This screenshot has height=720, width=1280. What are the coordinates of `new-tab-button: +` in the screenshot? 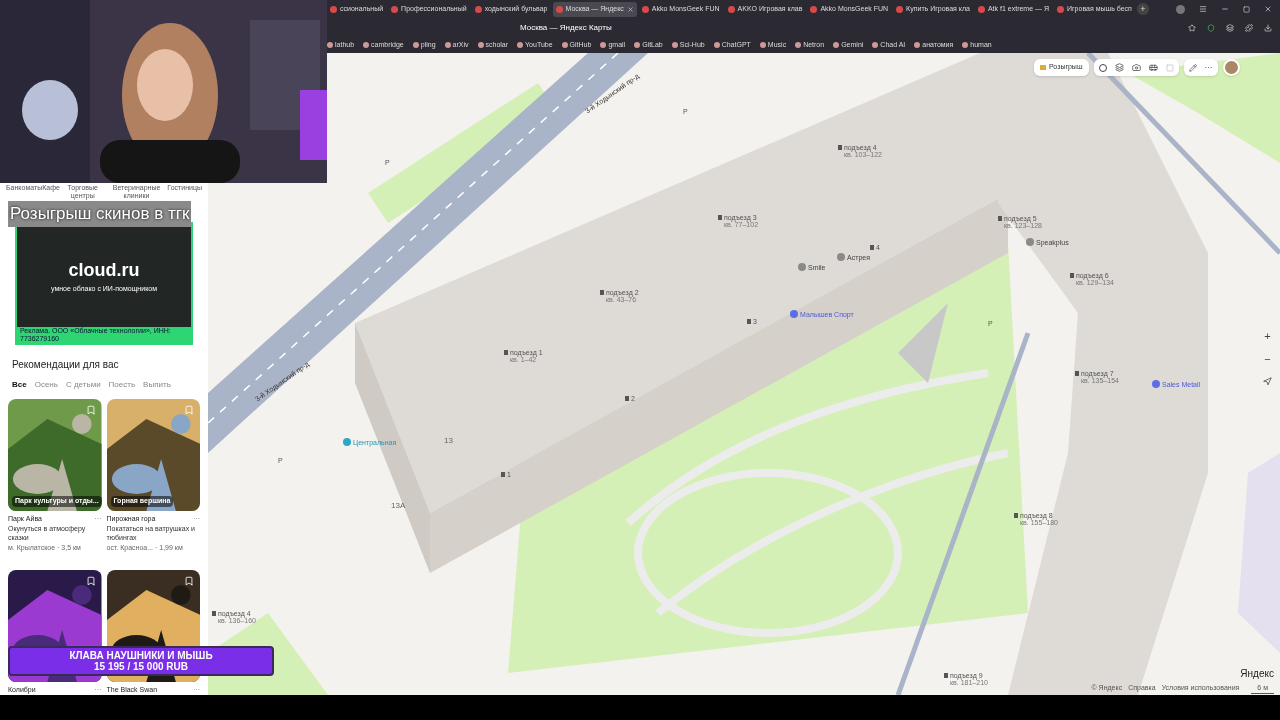 It's located at (1142, 9).